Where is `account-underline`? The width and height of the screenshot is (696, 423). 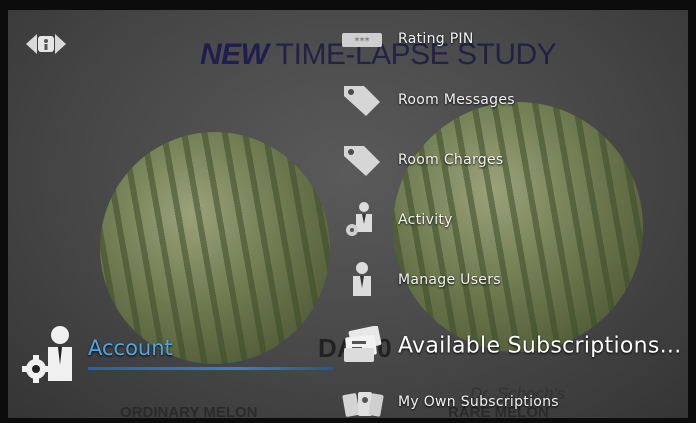
account-underline is located at coordinates (211, 368).